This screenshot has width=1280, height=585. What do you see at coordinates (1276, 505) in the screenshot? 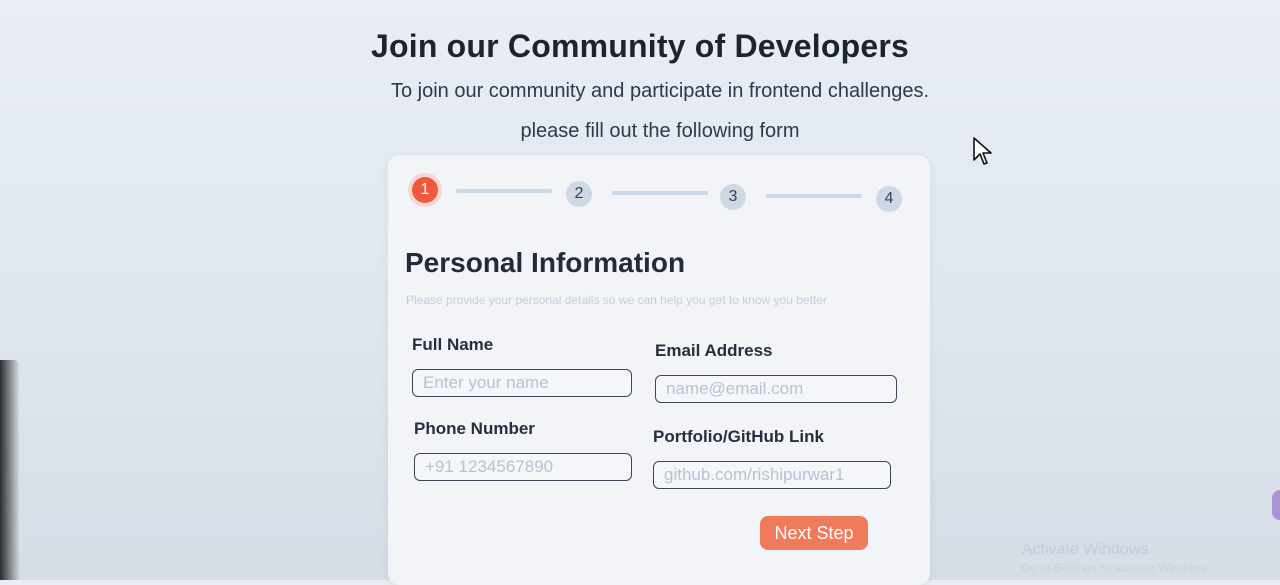
I see `screen-edge-right` at bounding box center [1276, 505].